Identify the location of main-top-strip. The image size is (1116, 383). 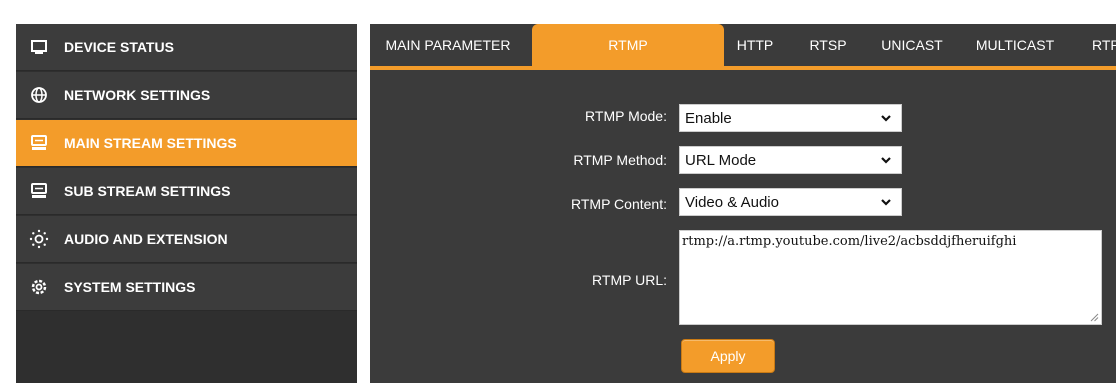
(743, 12).